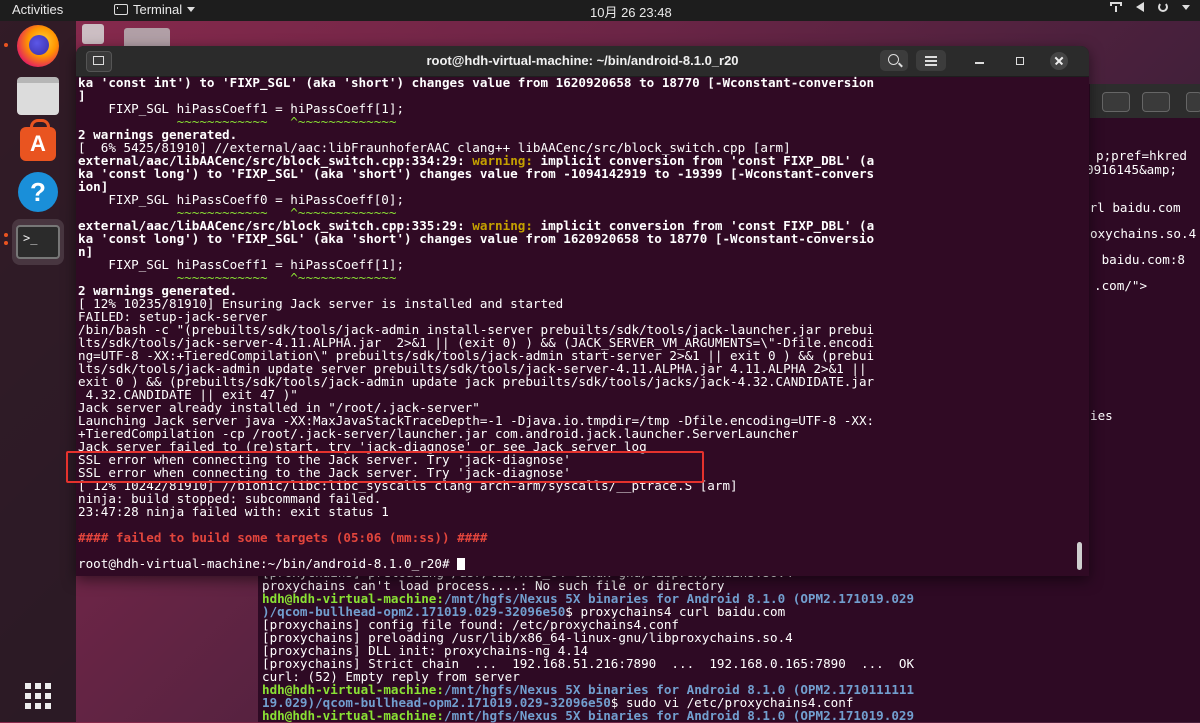 The width and height of the screenshot is (1200, 723). I want to click on files-icon, so click(38, 96).